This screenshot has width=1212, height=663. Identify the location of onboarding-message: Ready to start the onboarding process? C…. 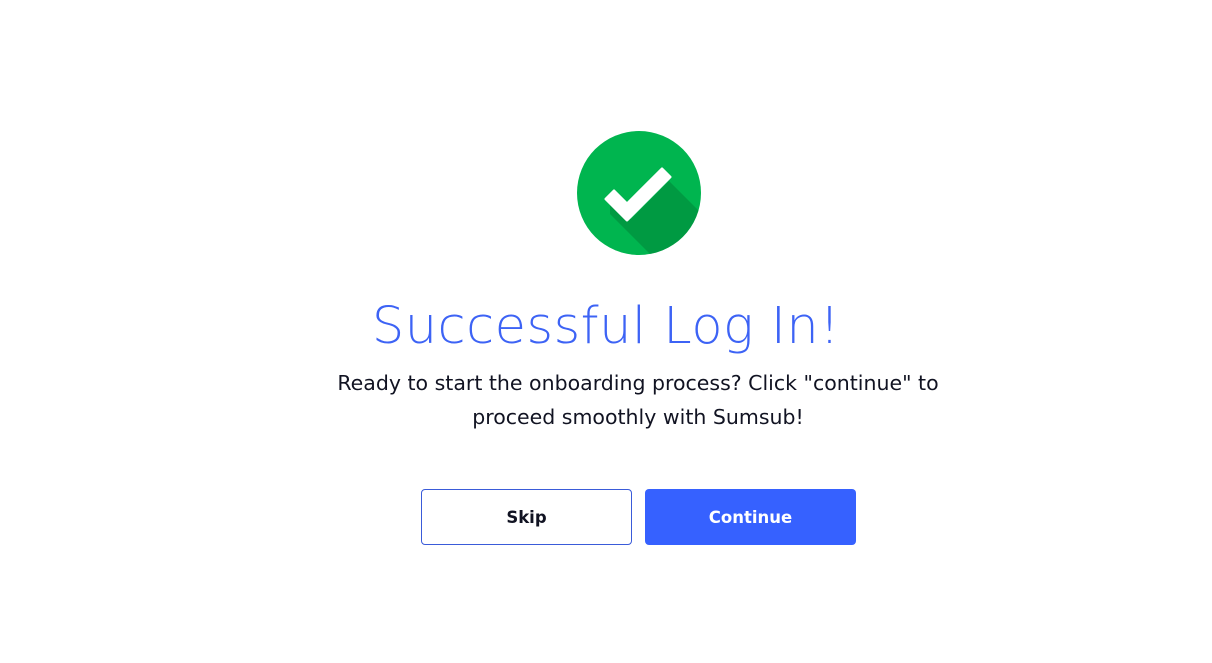
(638, 400).